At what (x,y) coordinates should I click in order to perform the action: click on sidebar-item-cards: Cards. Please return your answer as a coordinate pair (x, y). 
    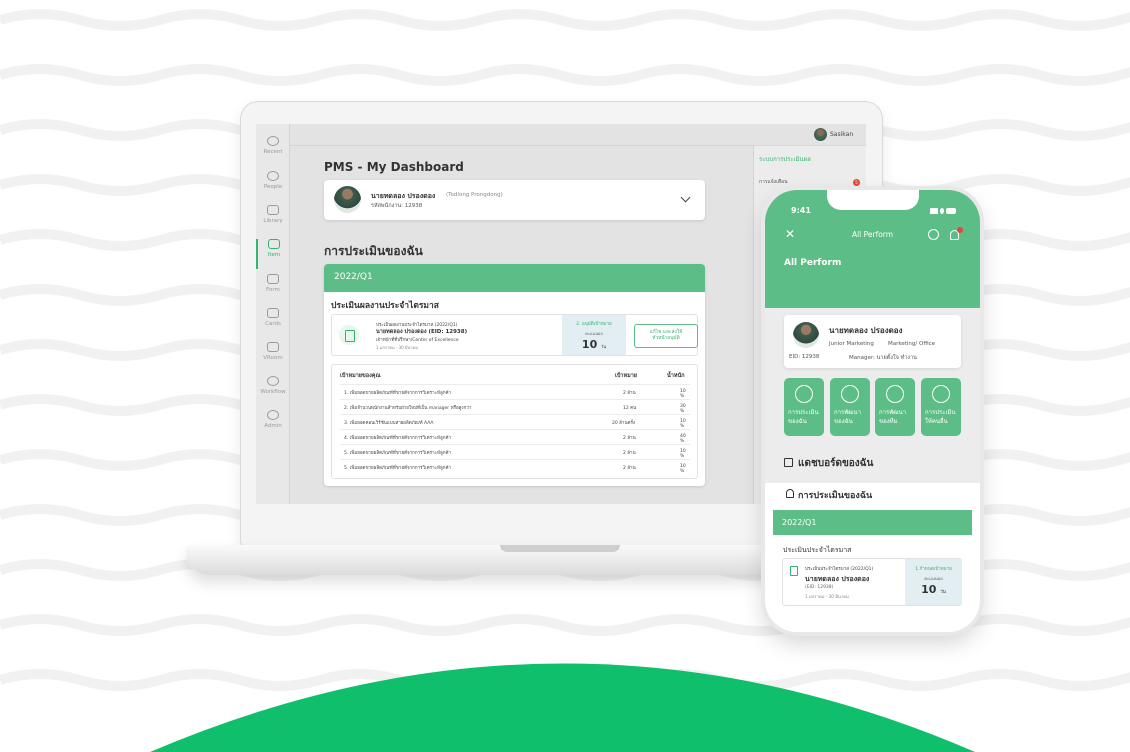
    Looking at the image, I should click on (273, 323).